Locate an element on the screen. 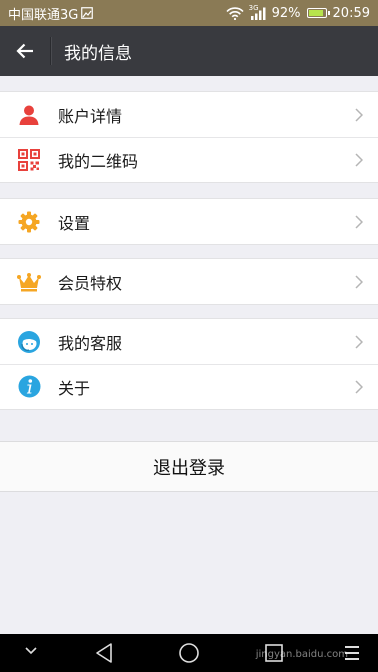 The image size is (378, 672). watermark: jingyan.baidu.com is located at coordinates (301, 654).